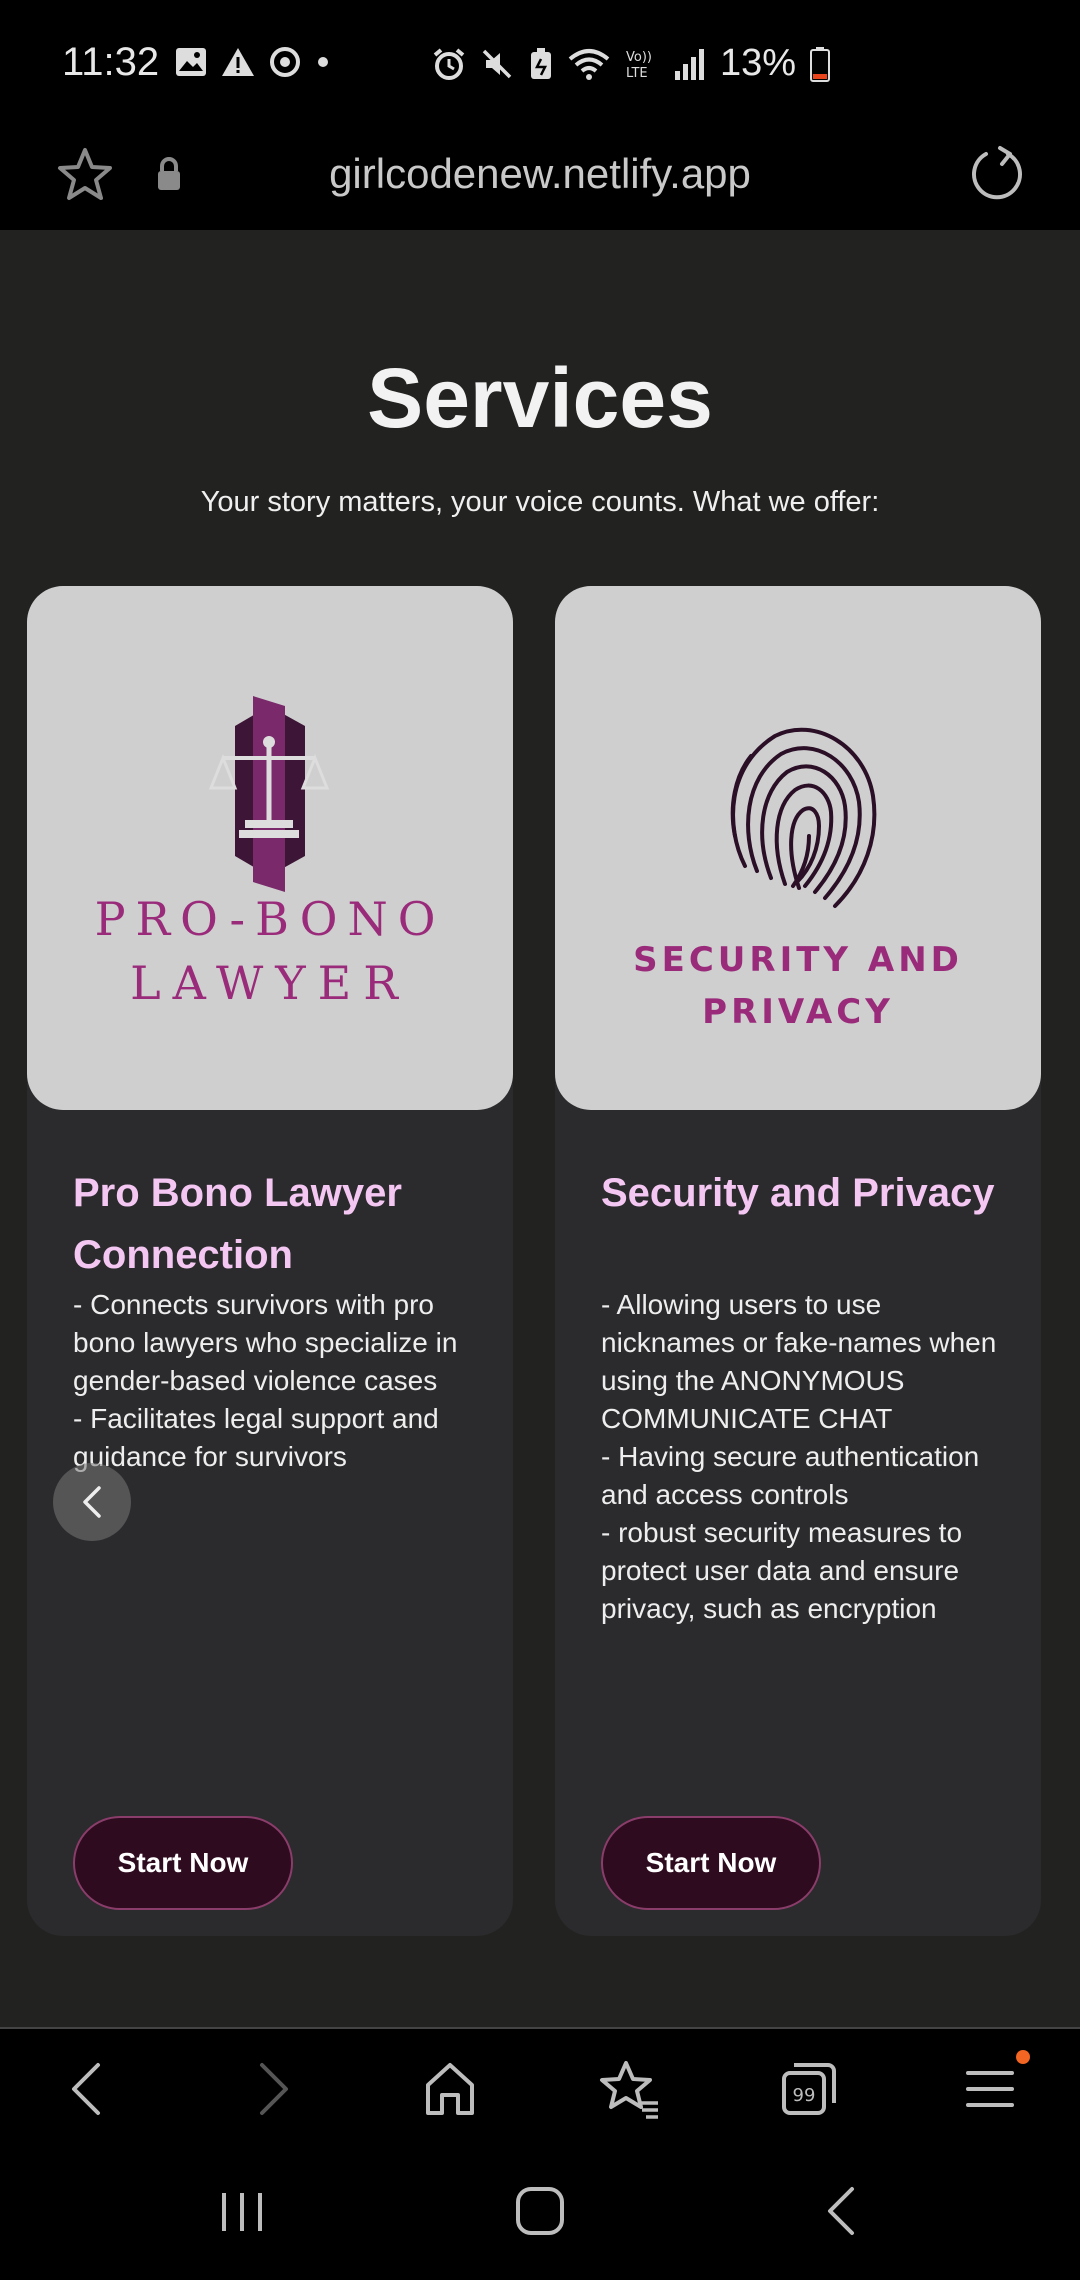 The image size is (1080, 2280). I want to click on justice-scales-icon, so click(269, 794).